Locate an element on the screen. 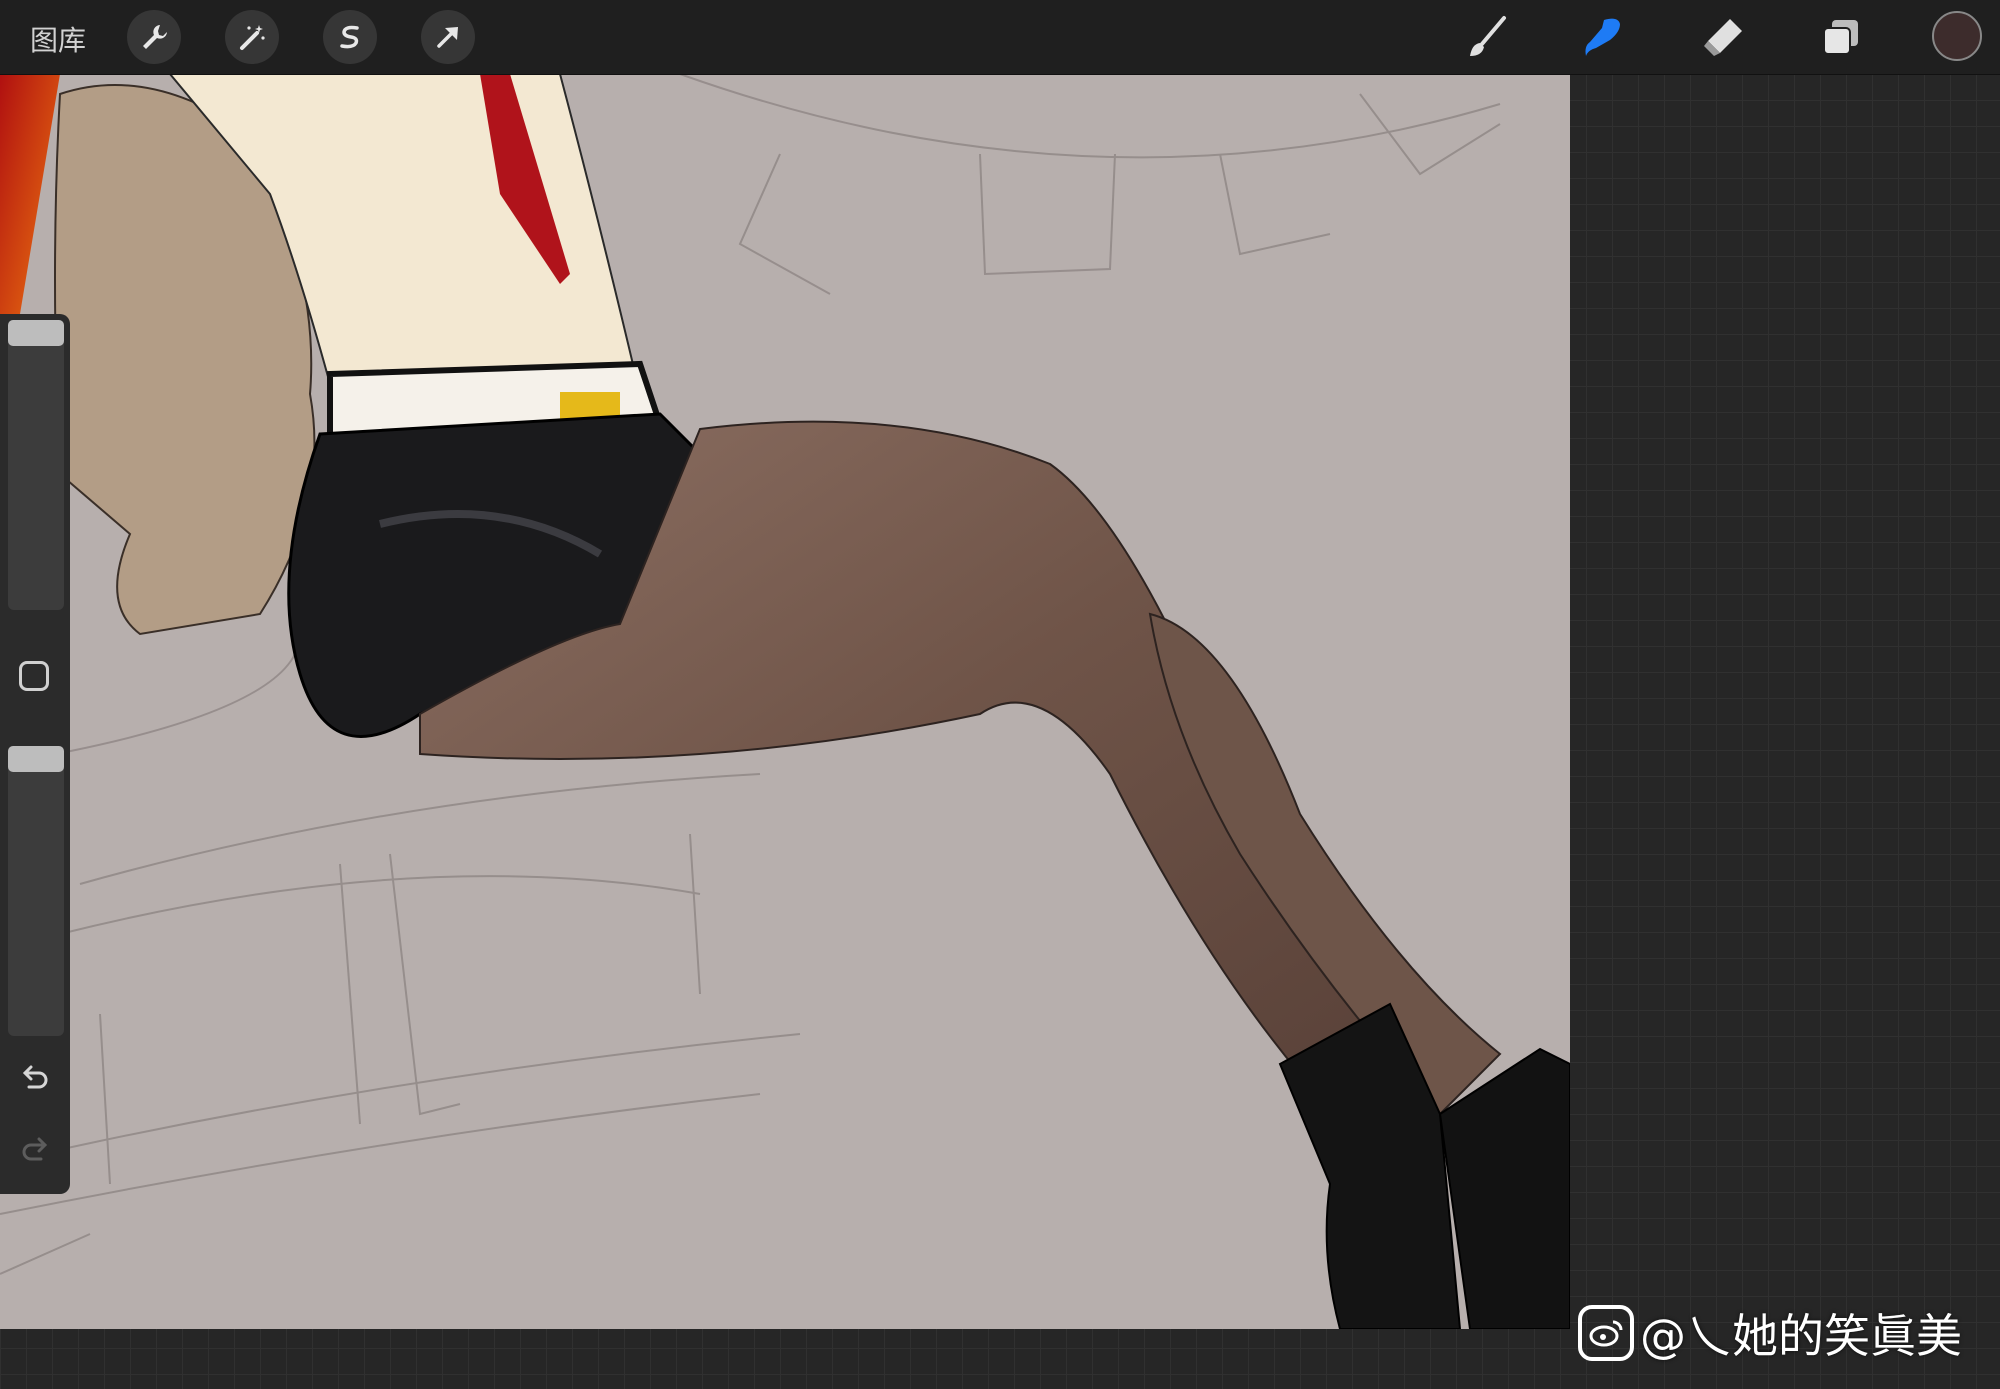  eraser-icon is located at coordinates (1723, 37).